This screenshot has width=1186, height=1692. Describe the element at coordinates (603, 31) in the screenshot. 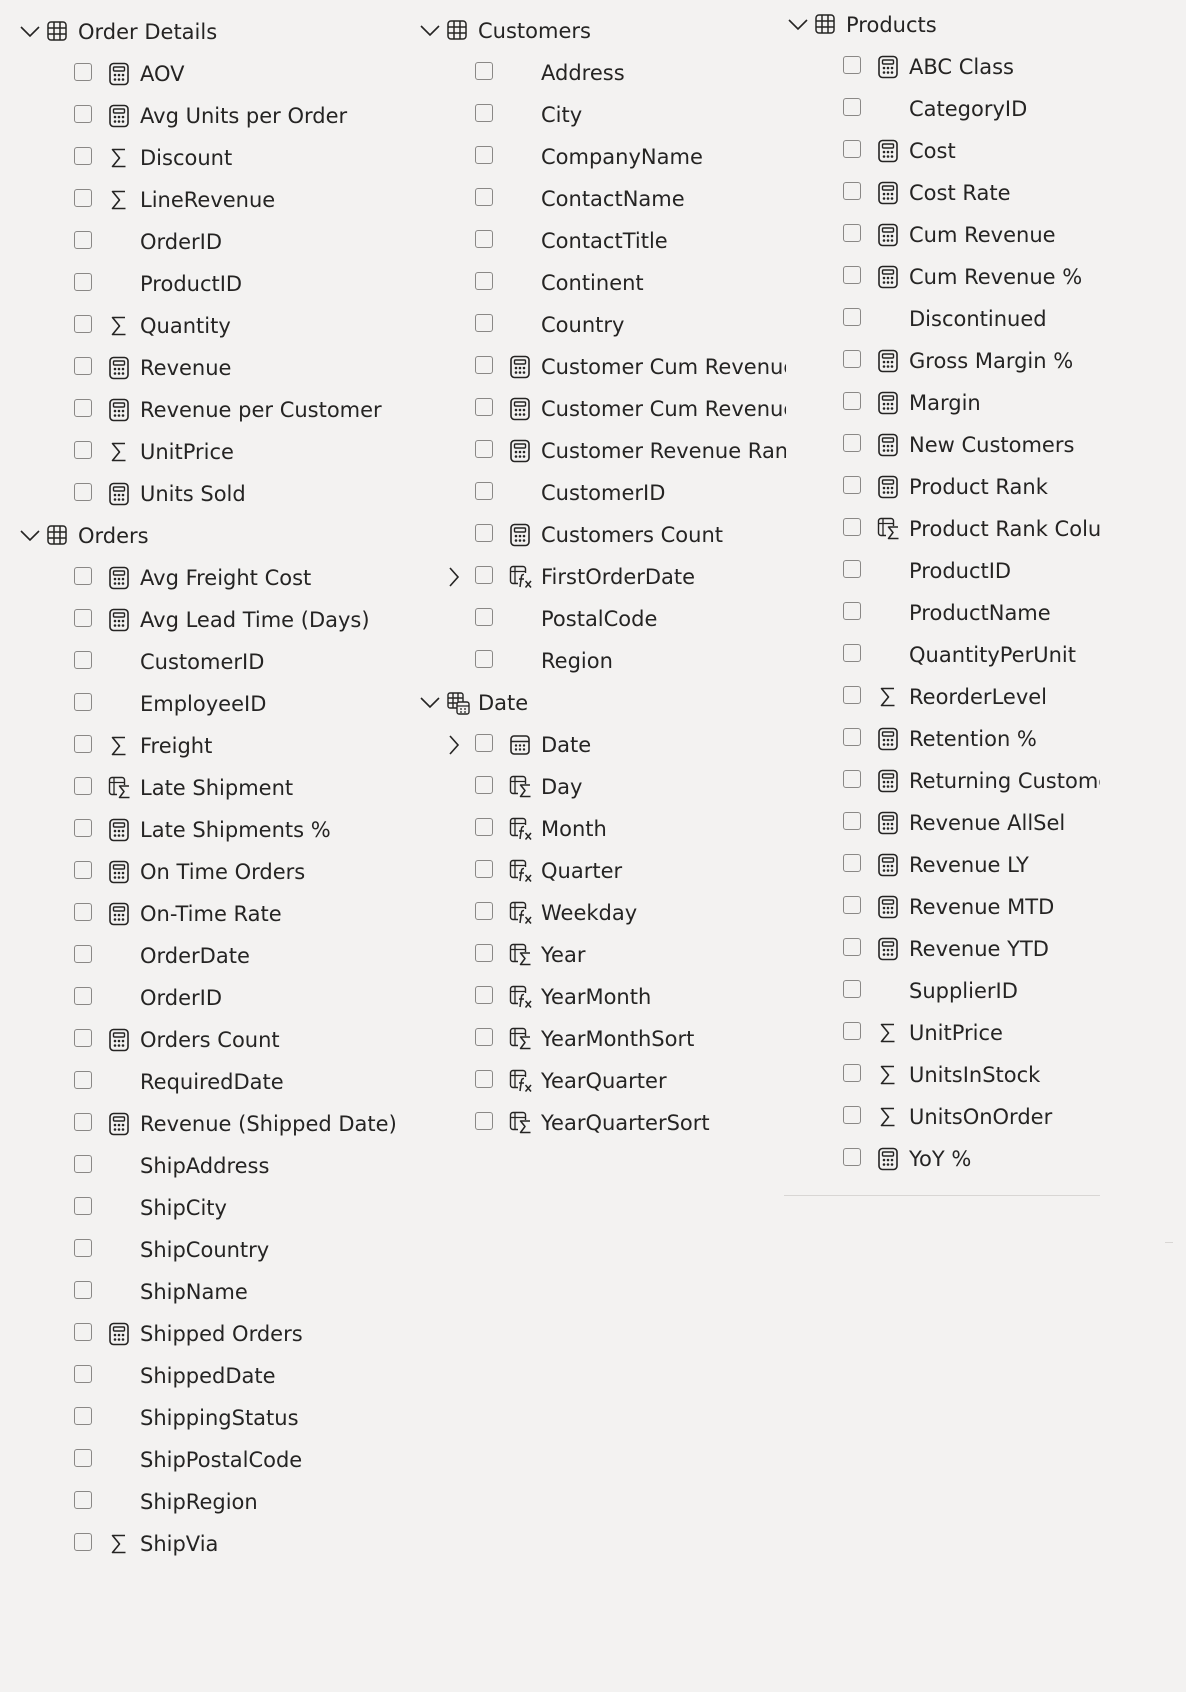

I see `table-customers: Customers` at that location.